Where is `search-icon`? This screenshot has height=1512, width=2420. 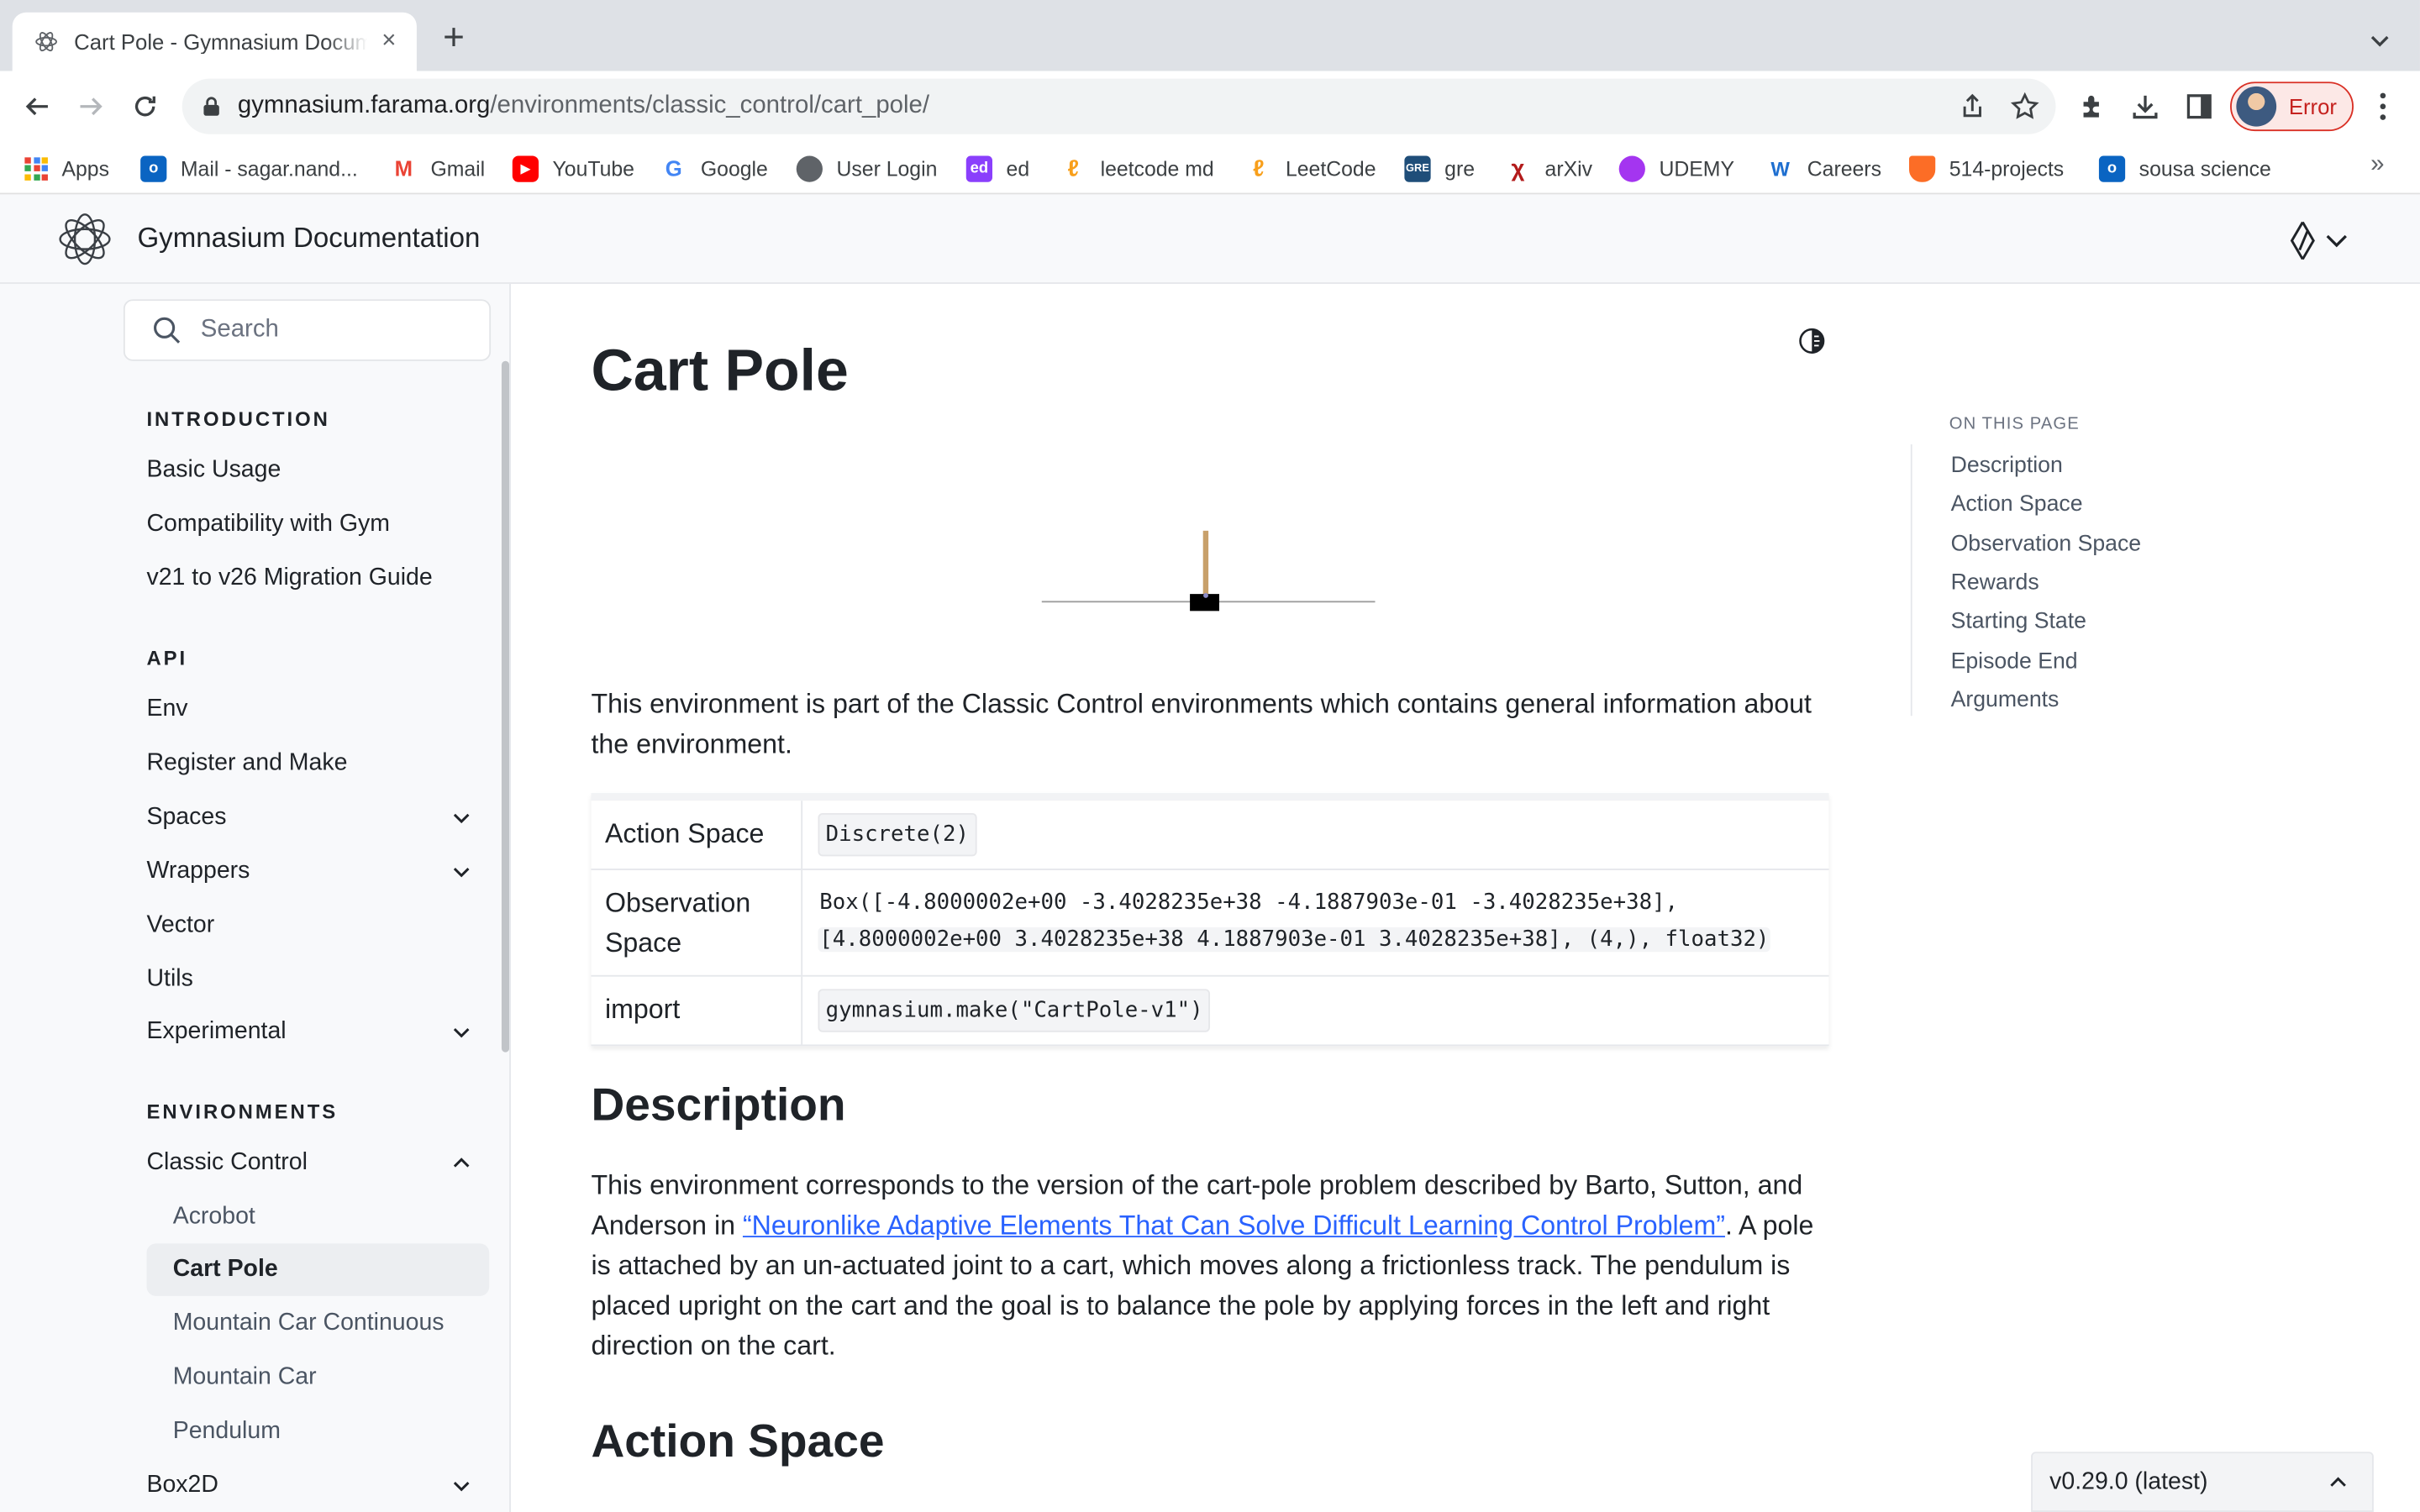 search-icon is located at coordinates (167, 330).